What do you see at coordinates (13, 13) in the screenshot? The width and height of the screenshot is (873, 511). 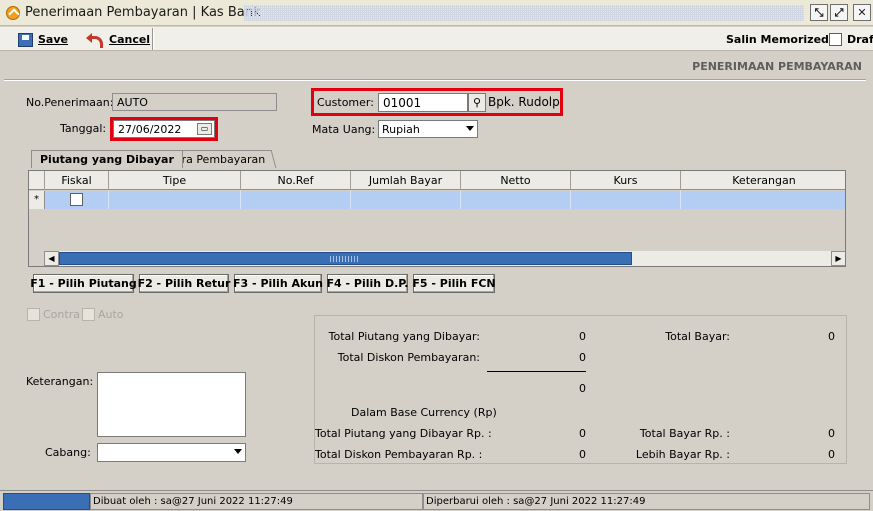 I see `app-icon` at bounding box center [13, 13].